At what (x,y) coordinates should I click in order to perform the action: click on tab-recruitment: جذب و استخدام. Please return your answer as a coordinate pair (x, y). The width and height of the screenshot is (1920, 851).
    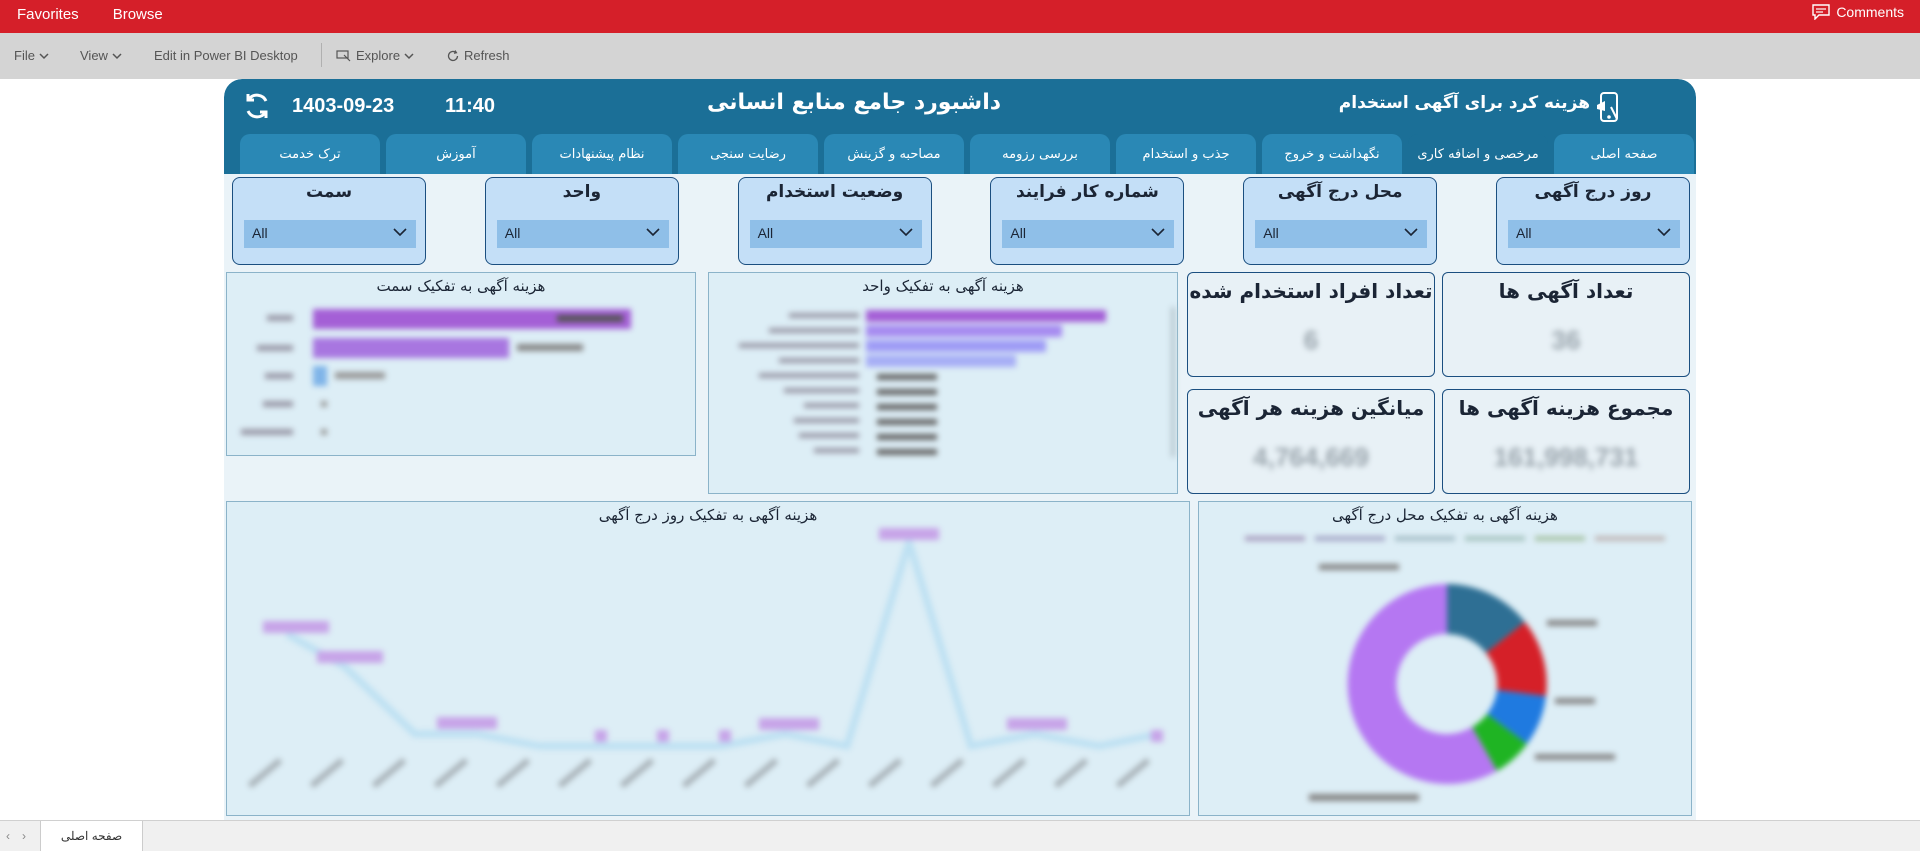
    Looking at the image, I should click on (1186, 154).